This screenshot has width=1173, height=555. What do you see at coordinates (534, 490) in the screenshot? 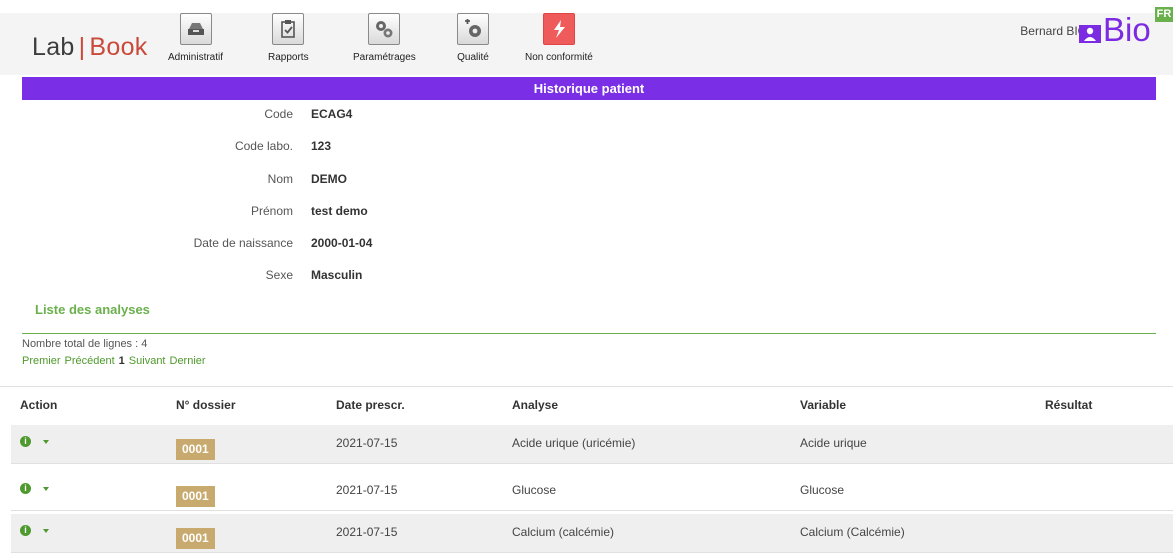
I see `cell-analyse: Glucose` at bounding box center [534, 490].